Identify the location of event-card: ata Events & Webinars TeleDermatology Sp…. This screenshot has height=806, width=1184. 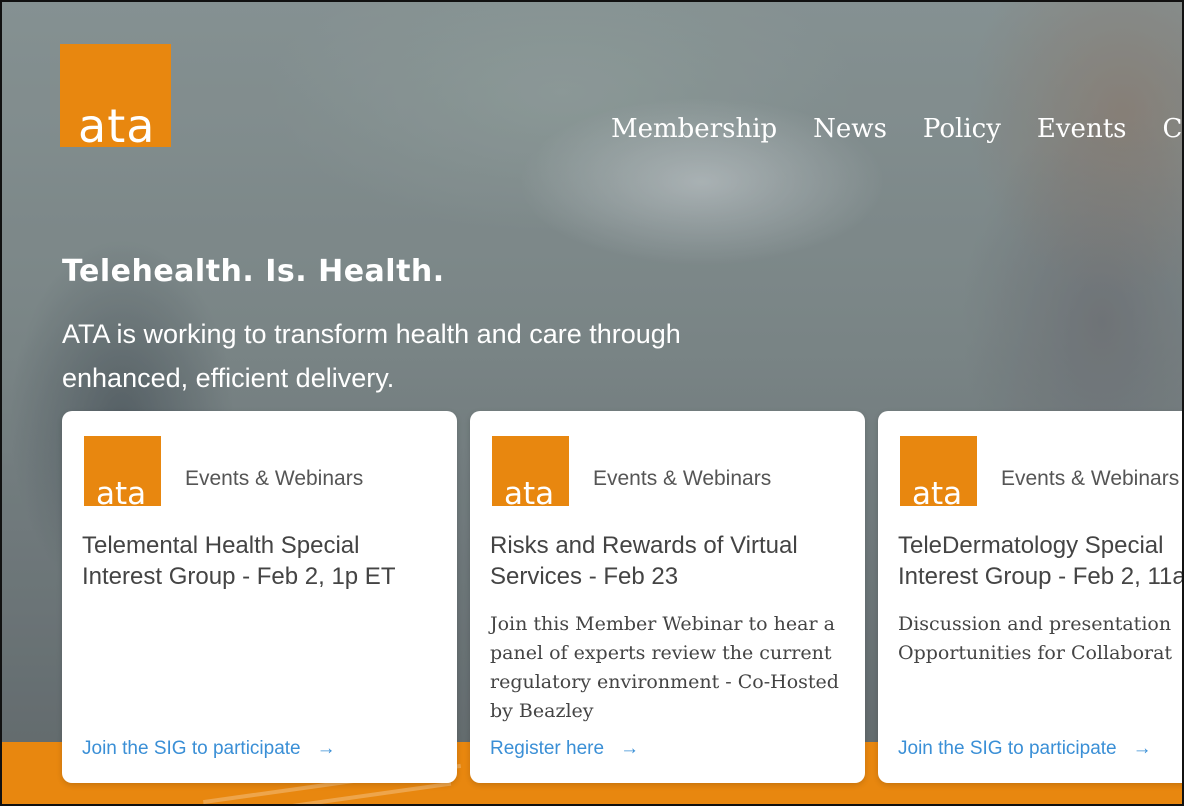
(1030, 597).